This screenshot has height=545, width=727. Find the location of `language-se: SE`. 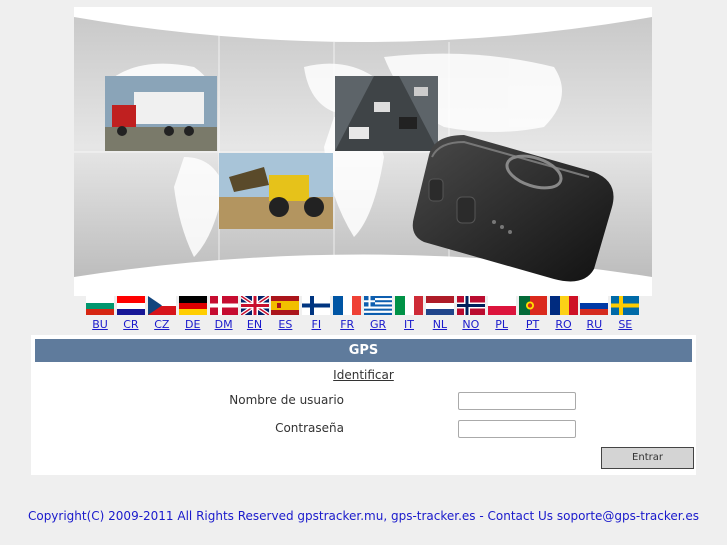

language-se: SE is located at coordinates (625, 315).